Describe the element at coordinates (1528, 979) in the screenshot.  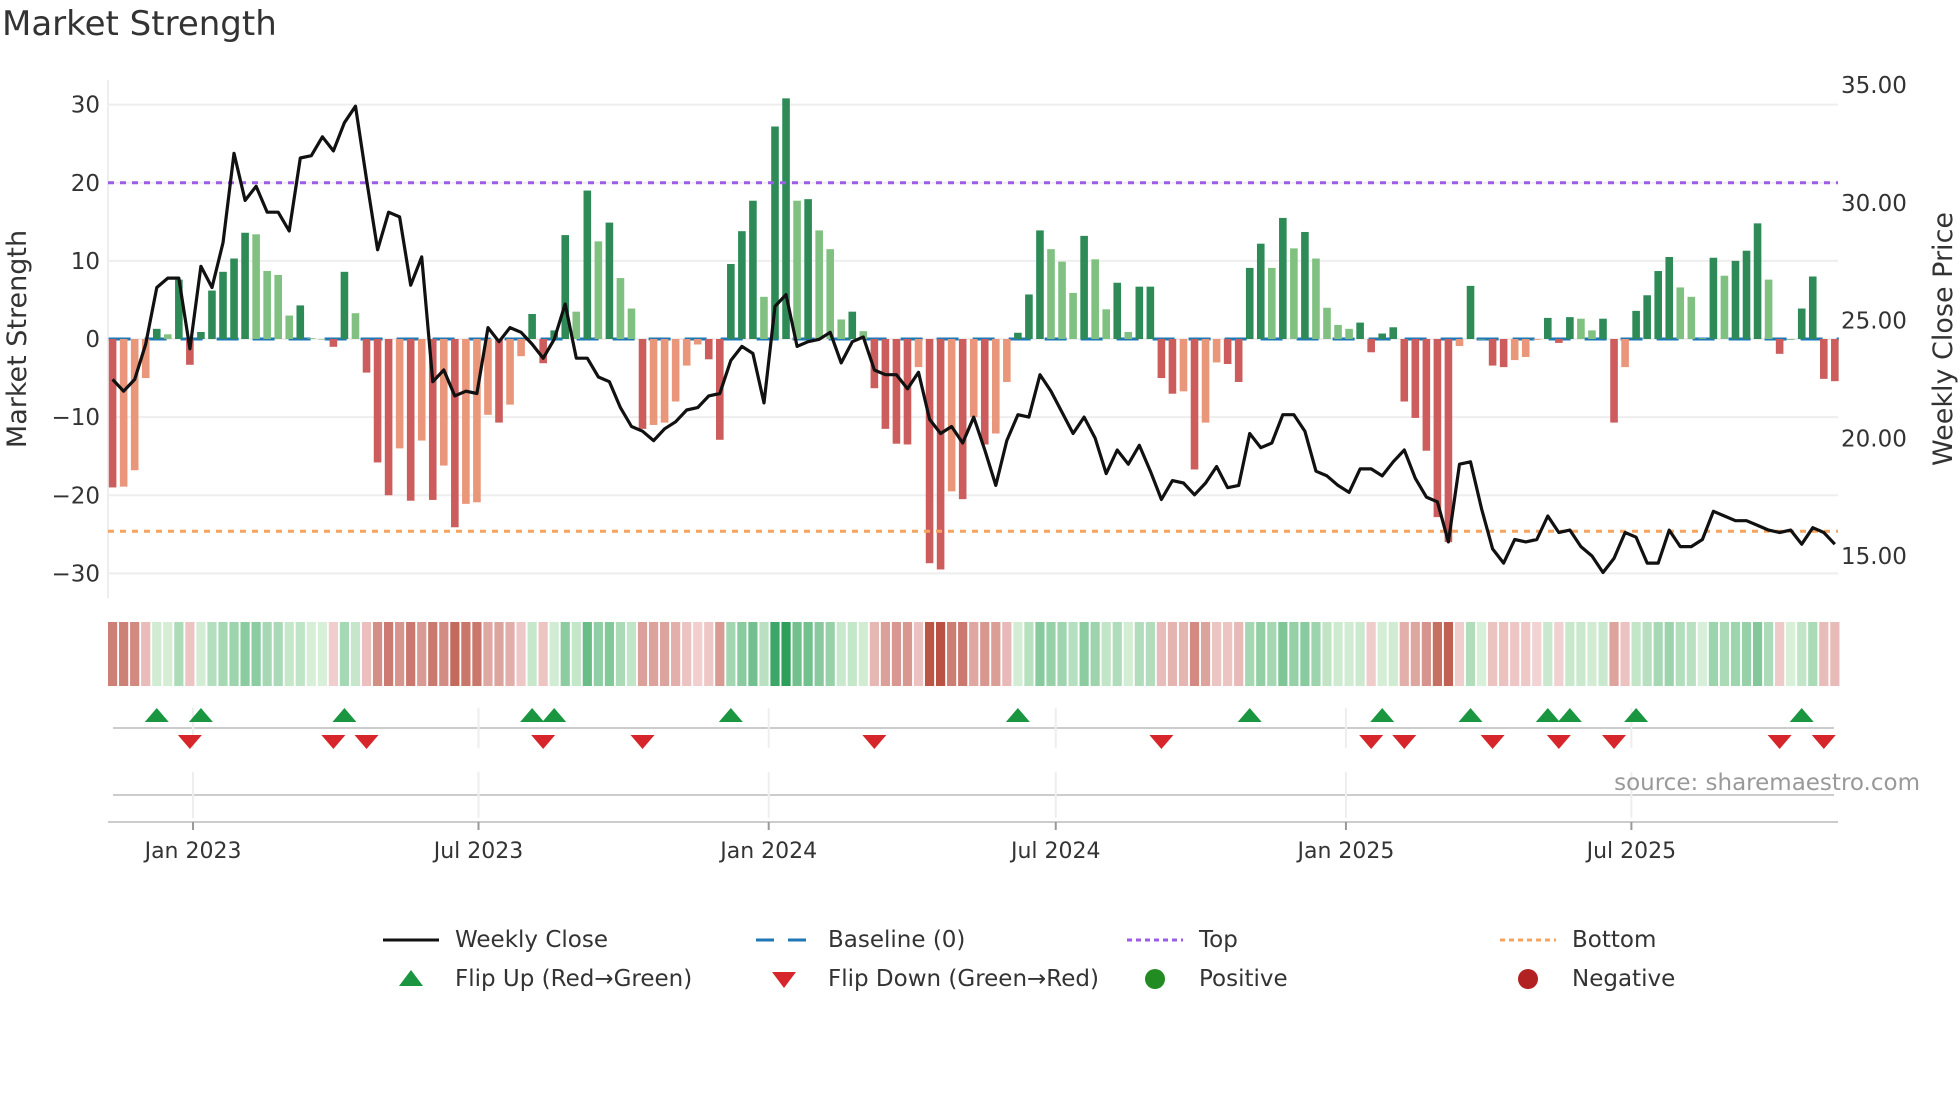
I see `circle-red-icon` at that location.